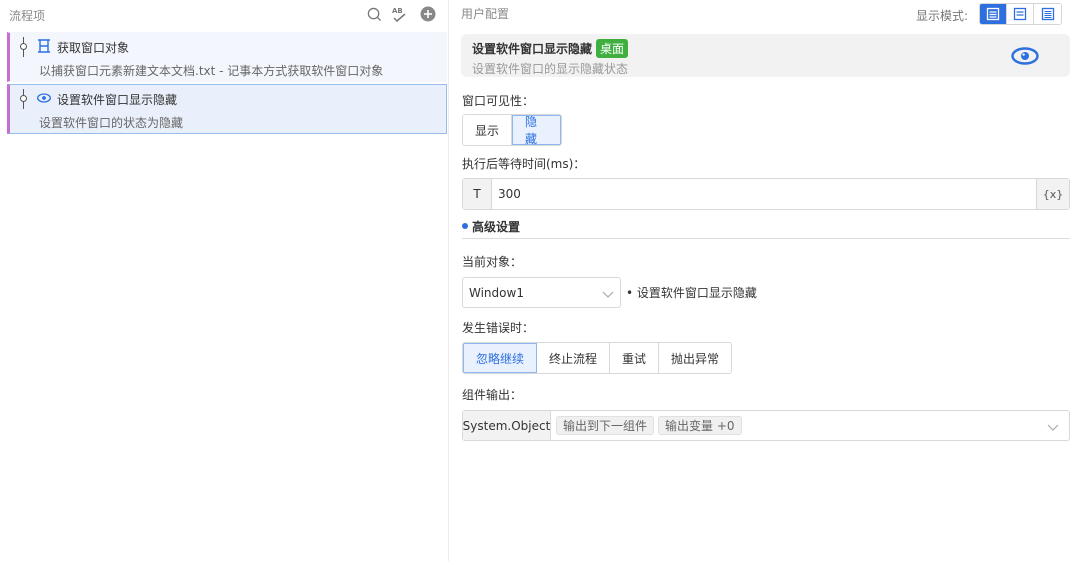 This screenshot has width=1082, height=561. Describe the element at coordinates (428, 14) in the screenshot. I see `add-circle-icon` at that location.